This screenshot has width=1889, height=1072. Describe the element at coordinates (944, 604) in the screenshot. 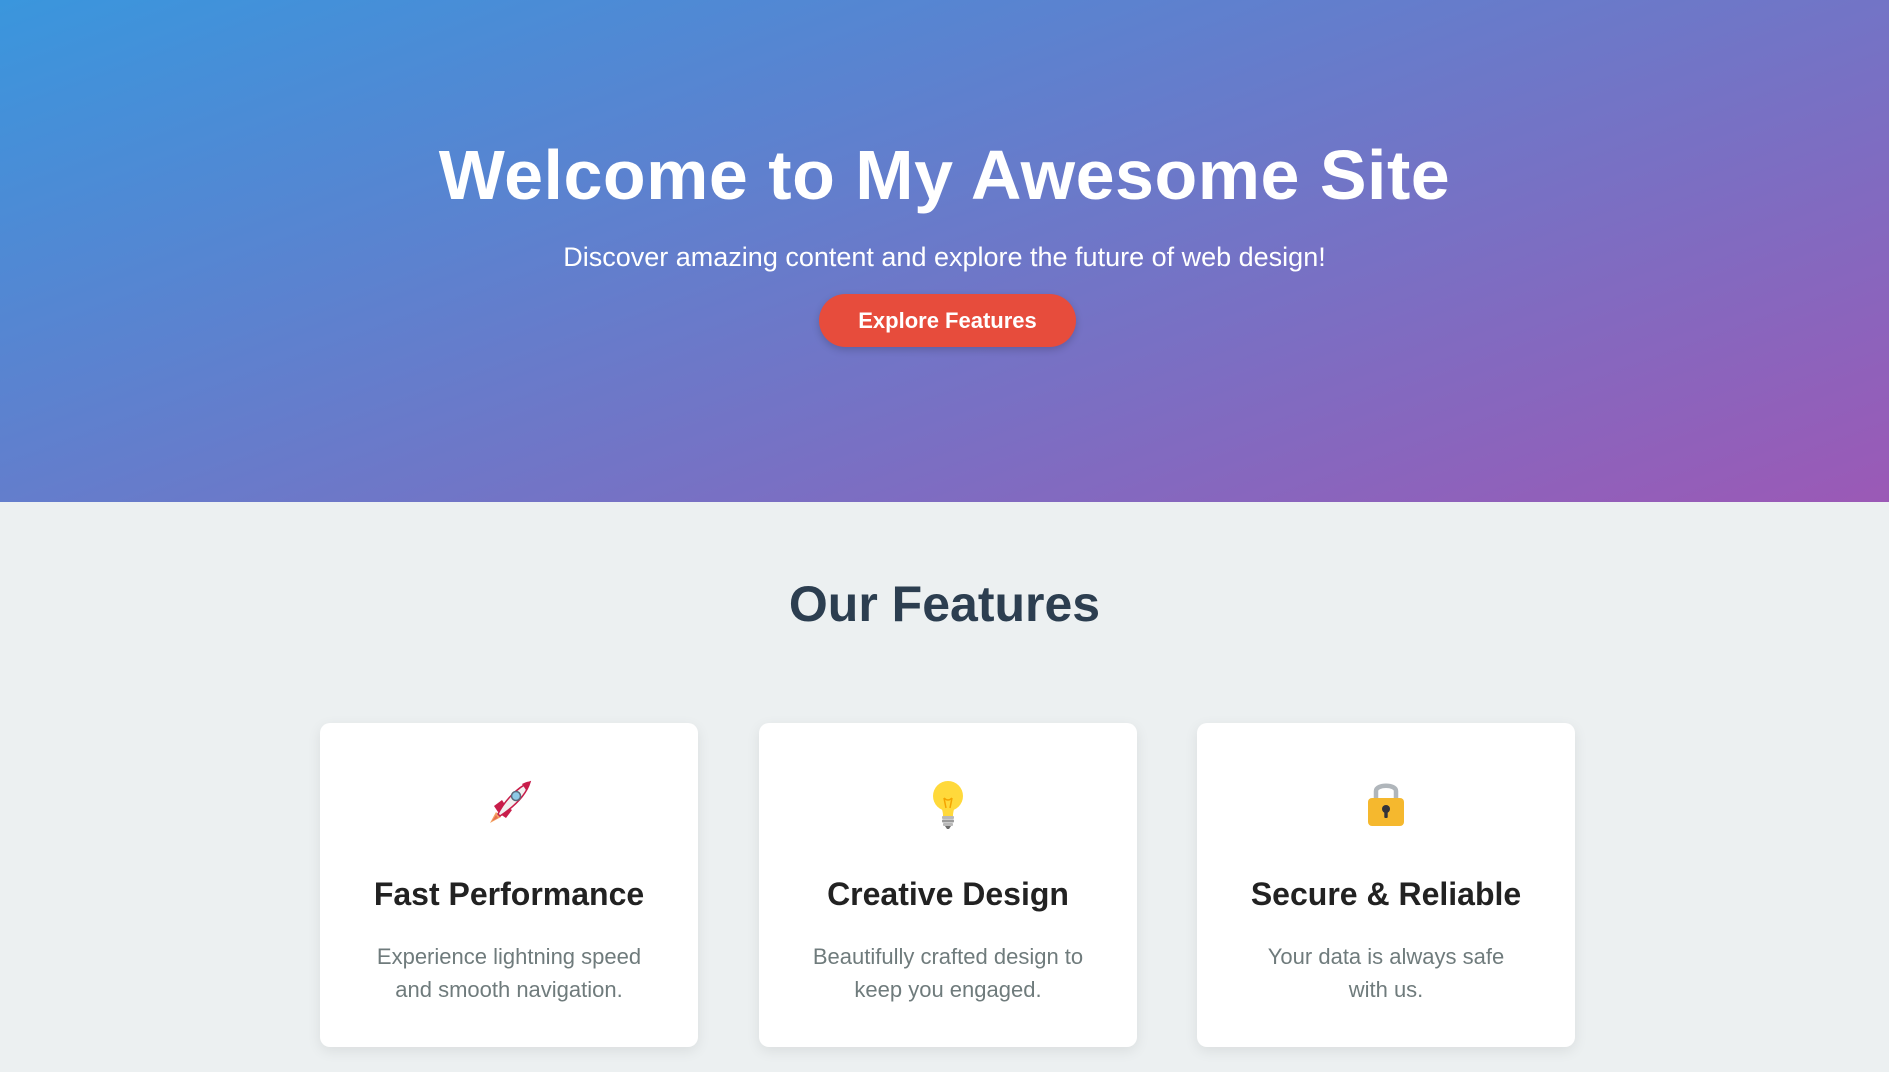

I see `features-title: Our Features` at that location.